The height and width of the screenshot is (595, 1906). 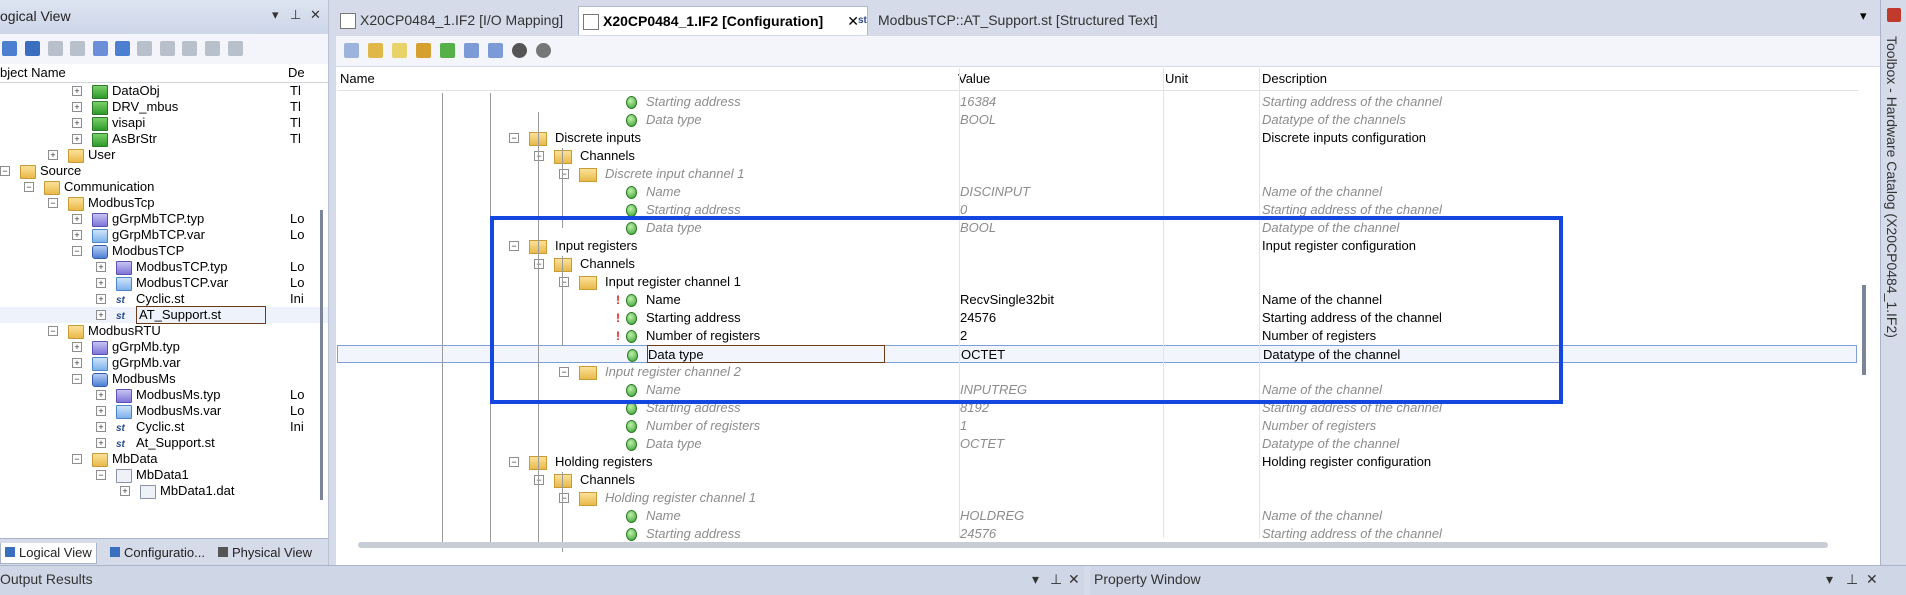 I want to click on tree-item: + ModbusMs.typ Lo, so click(x=164, y=395).